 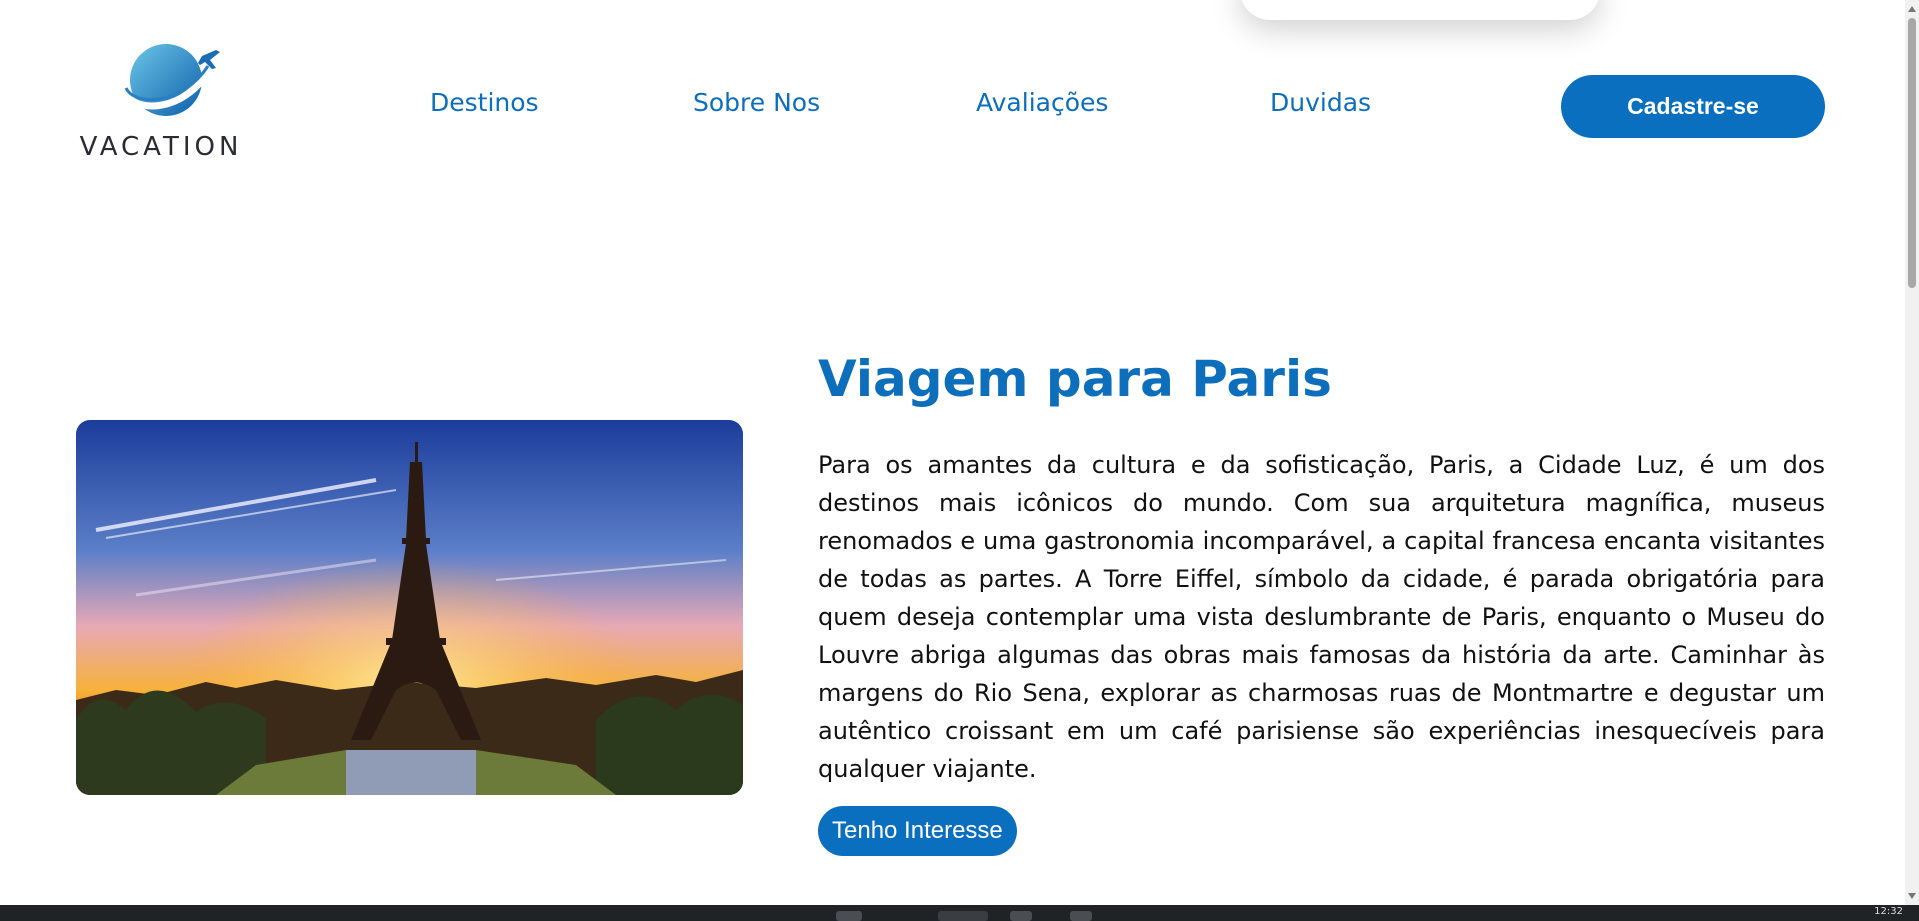 What do you see at coordinates (409, 607) in the screenshot?
I see `eiffel-tower-sunset-image` at bounding box center [409, 607].